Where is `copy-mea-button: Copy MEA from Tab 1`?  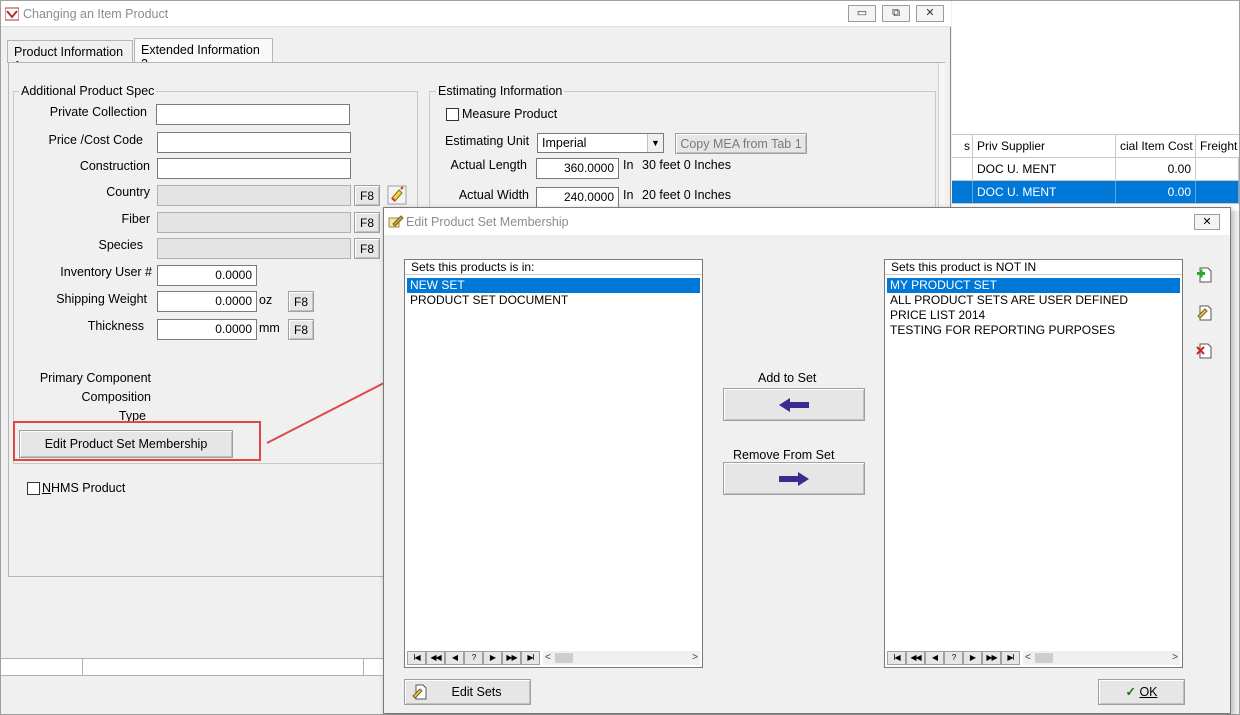 copy-mea-button: Copy MEA from Tab 1 is located at coordinates (741, 143).